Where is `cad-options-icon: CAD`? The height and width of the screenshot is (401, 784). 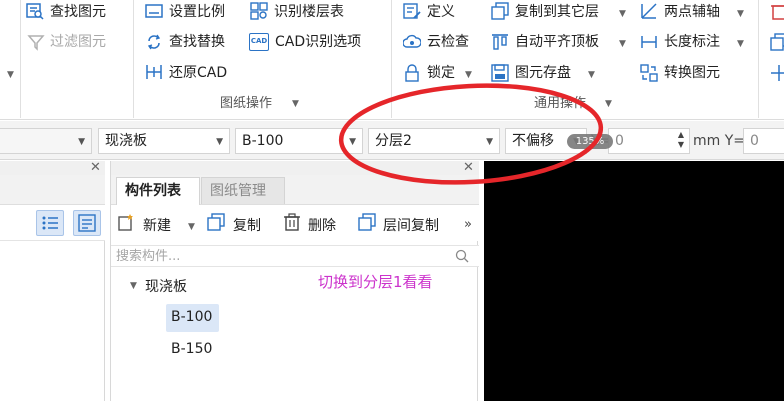 cad-options-icon: CAD is located at coordinates (259, 42).